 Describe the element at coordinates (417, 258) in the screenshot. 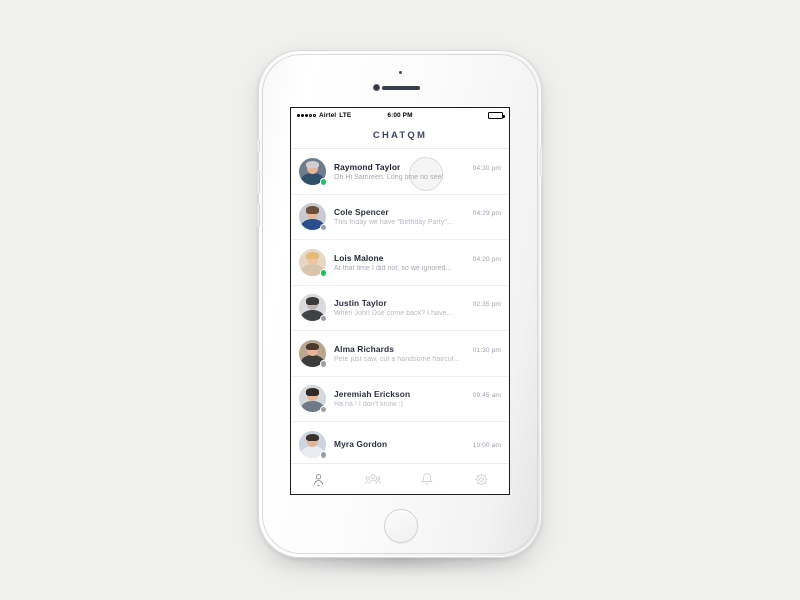

I see `chat-item-header: Lois Malone 04:20 pm` at that location.